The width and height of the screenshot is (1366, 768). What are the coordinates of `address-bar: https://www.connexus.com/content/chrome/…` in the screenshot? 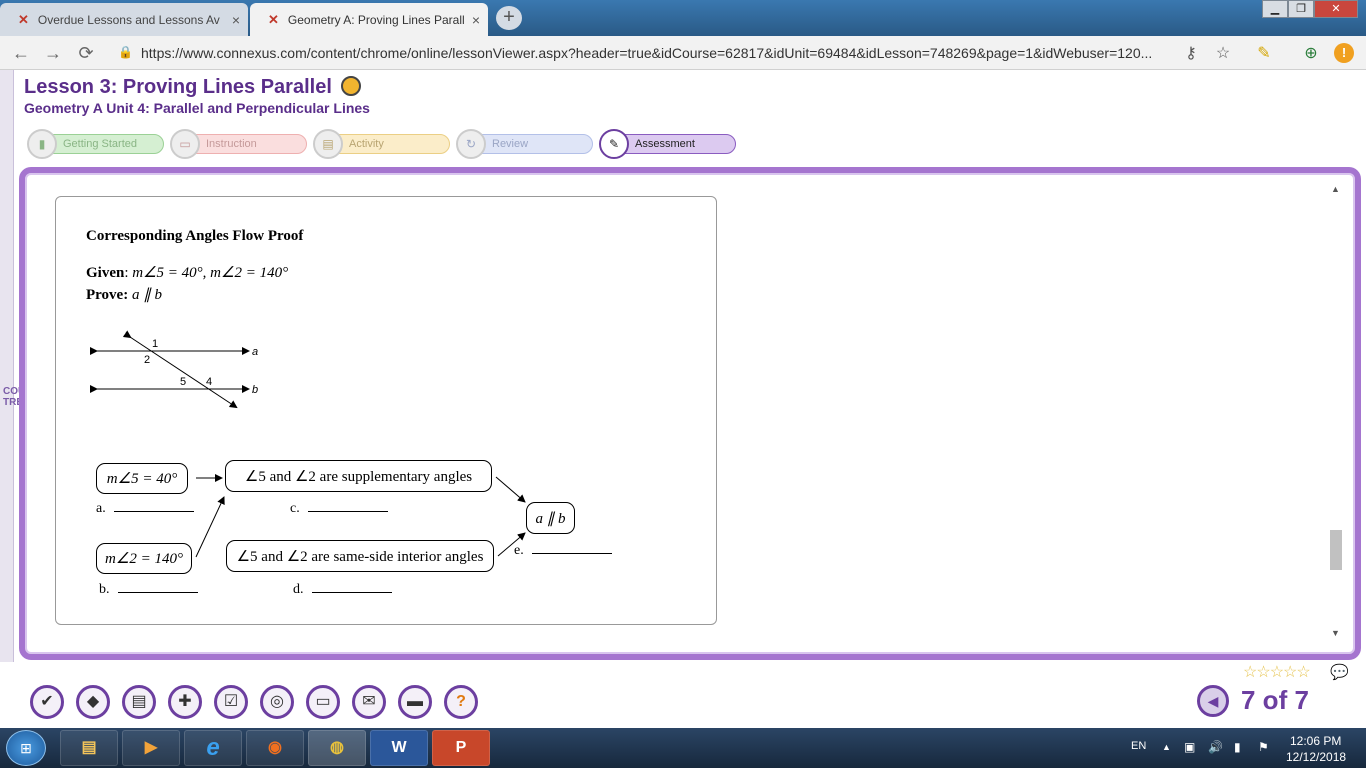 It's located at (656, 53).